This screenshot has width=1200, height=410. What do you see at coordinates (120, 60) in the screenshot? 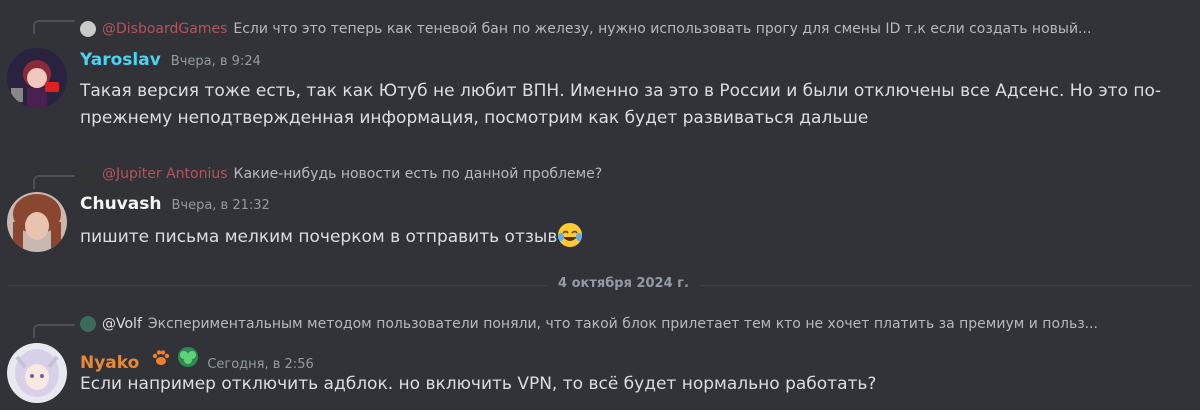
I see `author-name: Yaroslav` at bounding box center [120, 60].